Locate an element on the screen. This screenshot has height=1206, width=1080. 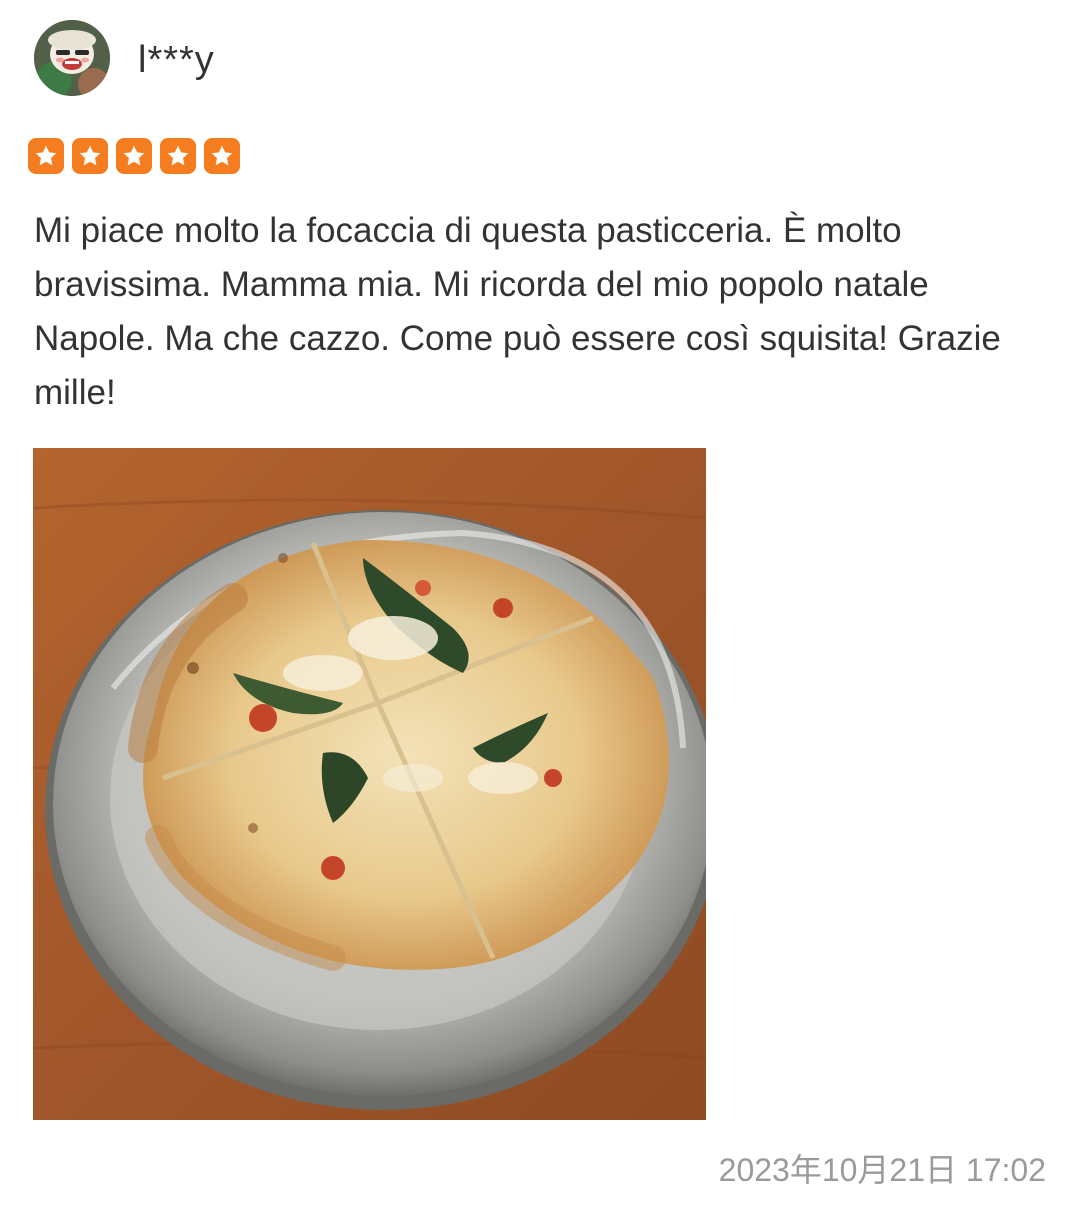
username: l***y is located at coordinates (176, 60).